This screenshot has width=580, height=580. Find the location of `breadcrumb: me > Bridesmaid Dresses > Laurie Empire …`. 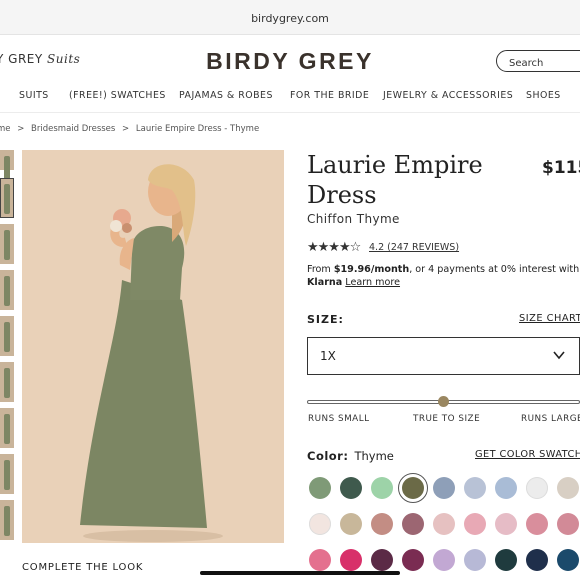

breadcrumb: me > Bridesmaid Dresses > Laurie Empire … is located at coordinates (131, 129).